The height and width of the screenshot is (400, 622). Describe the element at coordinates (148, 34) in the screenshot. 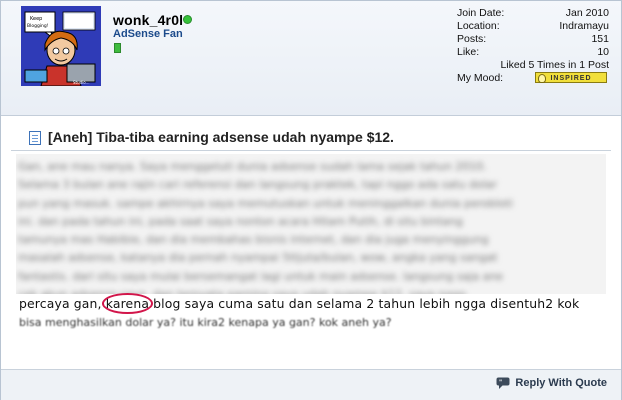

I see `user-title: AdSense Fan` at that location.